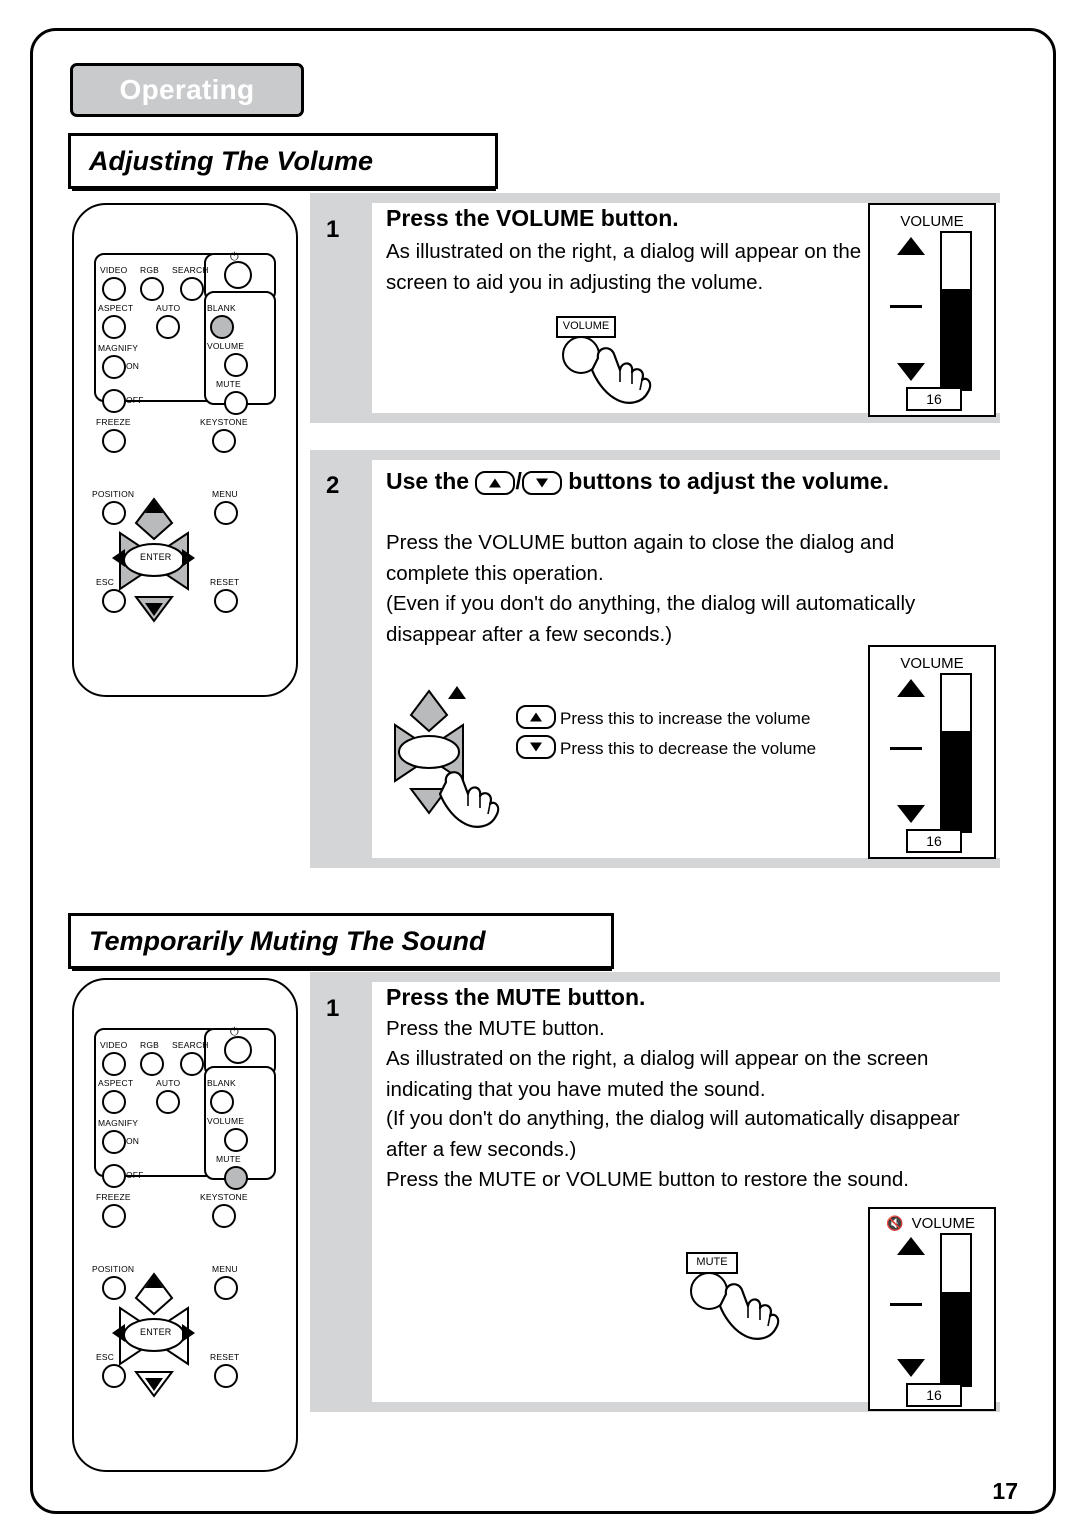 Image resolution: width=1080 pixels, height=1533 pixels. Describe the element at coordinates (114, 1142) in the screenshot. I see `remote2-button-magnify-on` at that location.